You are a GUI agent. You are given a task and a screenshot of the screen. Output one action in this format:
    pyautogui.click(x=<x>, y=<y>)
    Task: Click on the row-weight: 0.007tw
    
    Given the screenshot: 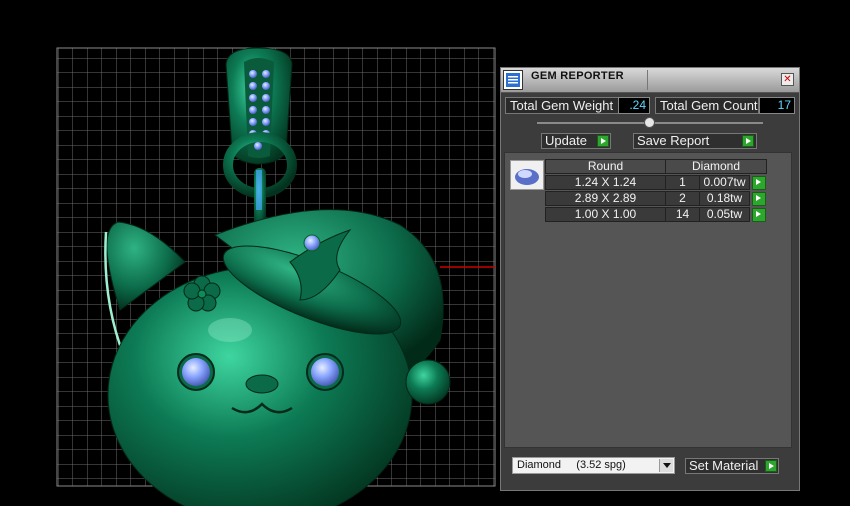 What is the action you would take?
    pyautogui.click(x=724, y=182)
    